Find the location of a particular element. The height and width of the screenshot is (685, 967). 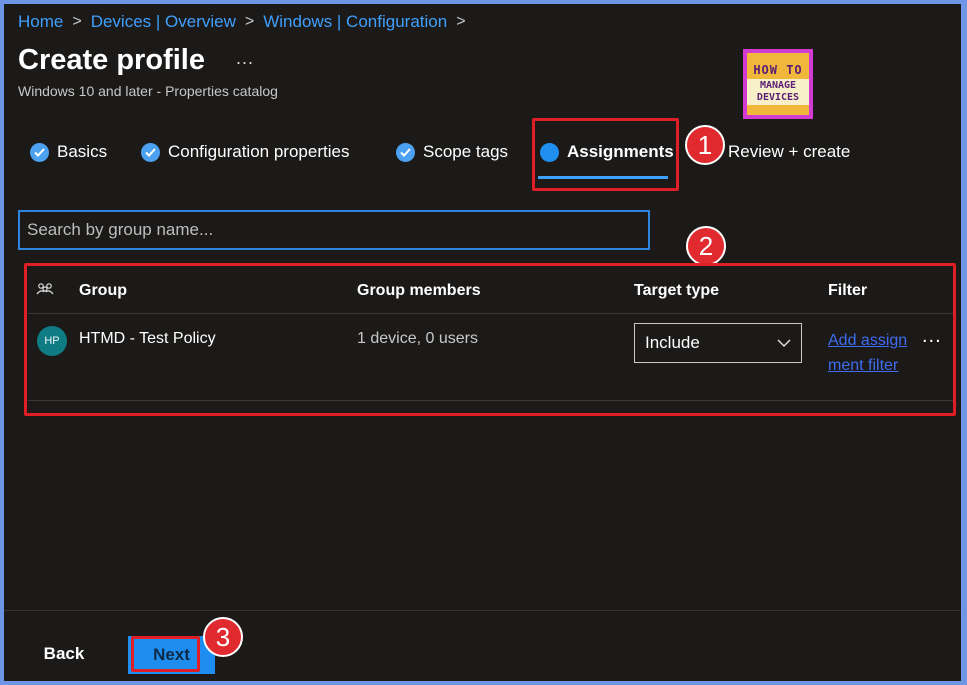

breadcrumb-windows-configuration: Windows | Configuration is located at coordinates (355, 22).